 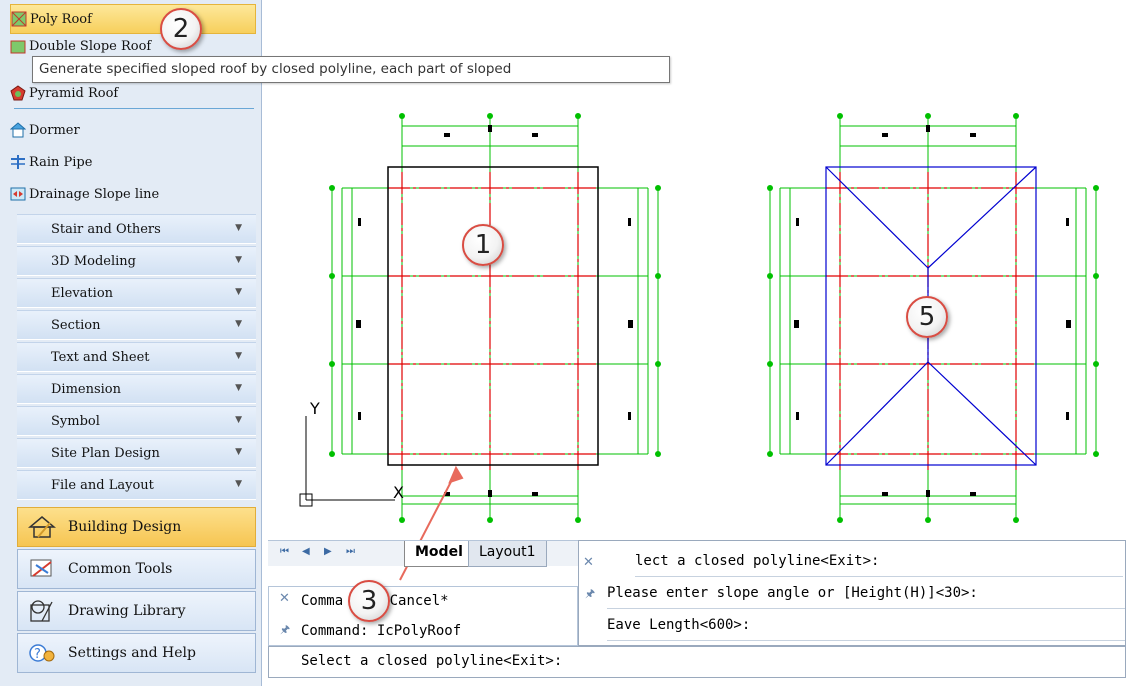 I want to click on next-tab-icon: ▶, so click(x=328, y=551).